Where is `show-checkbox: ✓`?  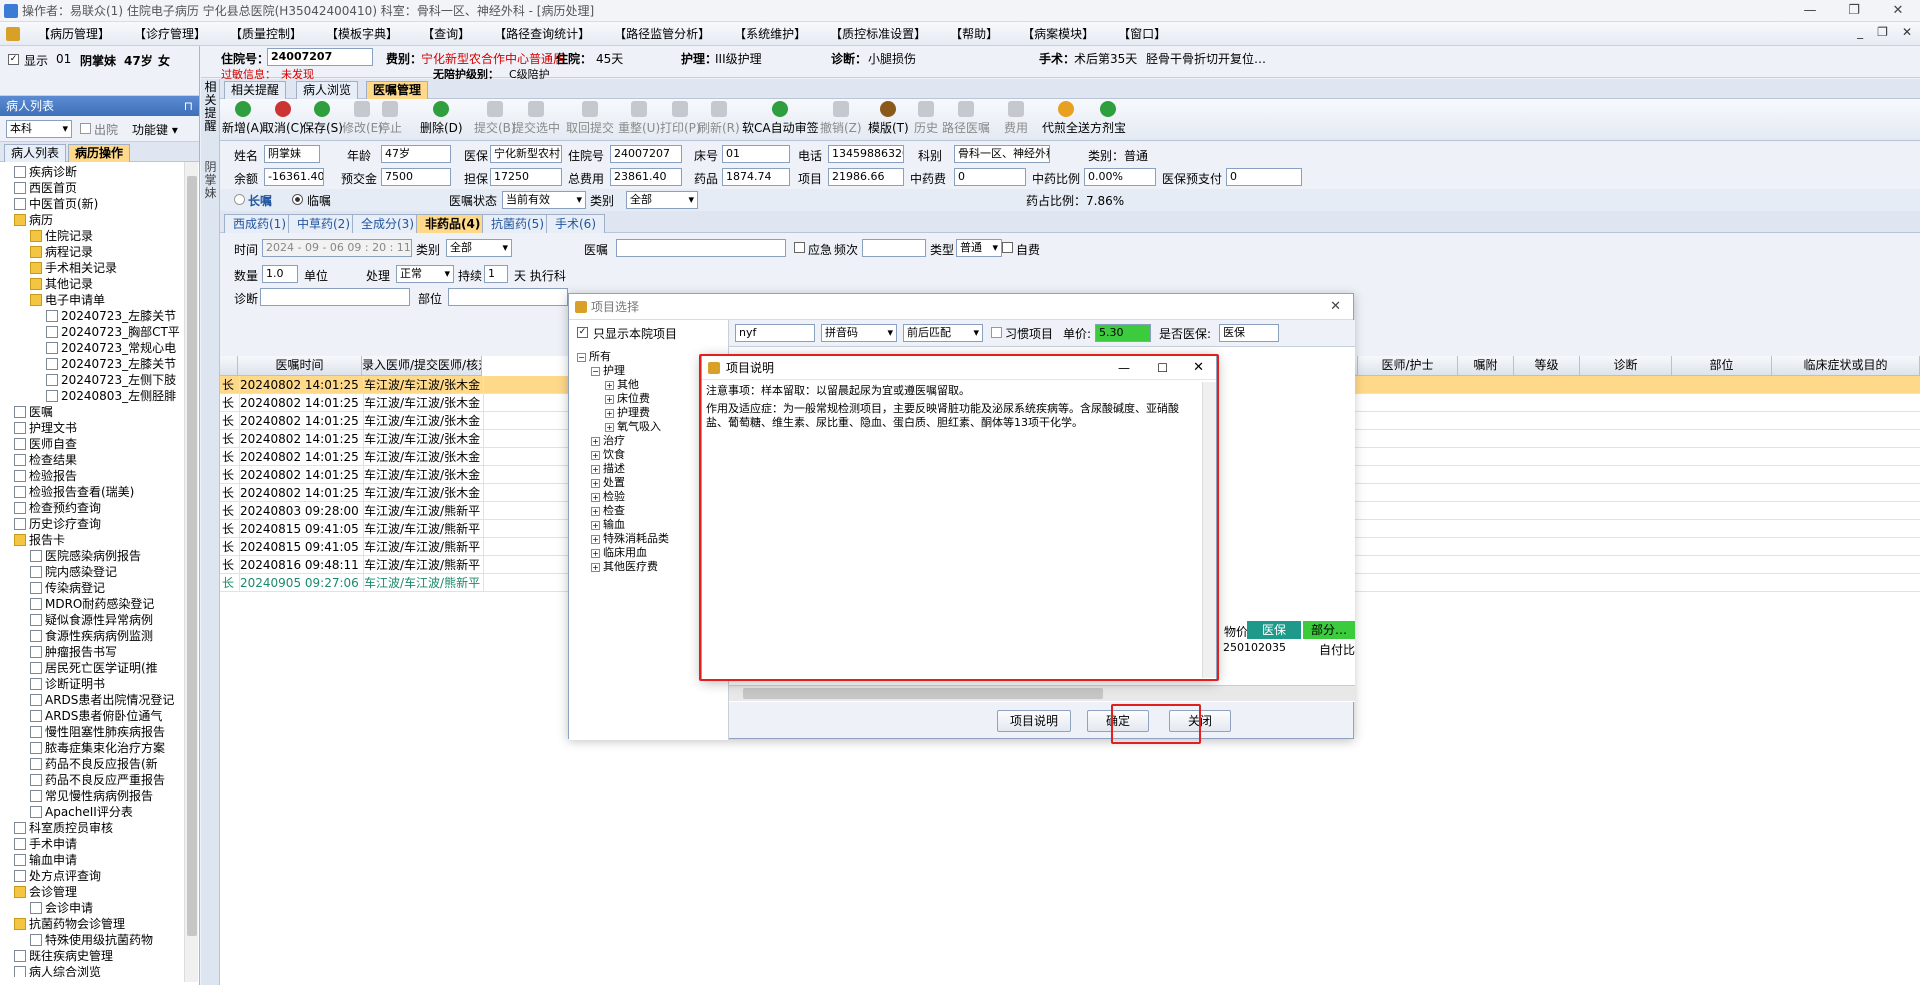 show-checkbox: ✓ is located at coordinates (13, 59).